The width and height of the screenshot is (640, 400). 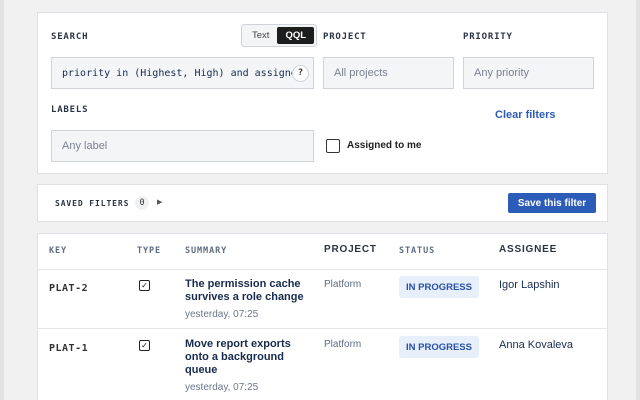 What do you see at coordinates (536, 345) in the screenshot?
I see `issue-assignee: Anna Kovaleva` at bounding box center [536, 345].